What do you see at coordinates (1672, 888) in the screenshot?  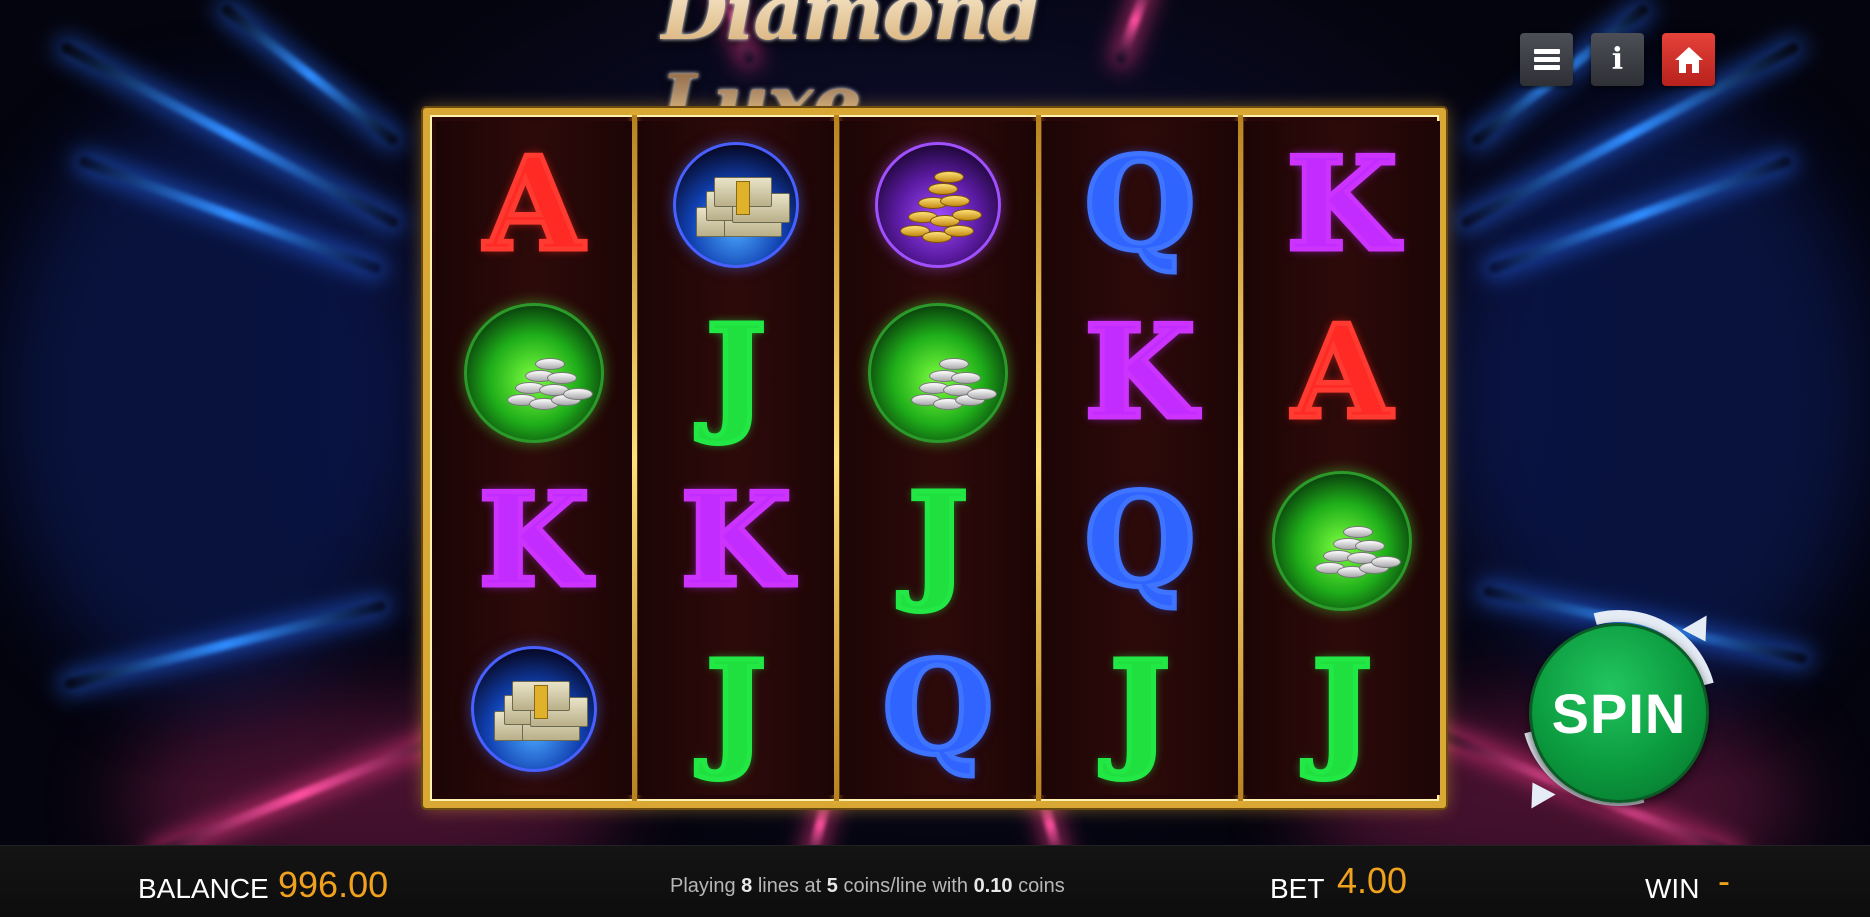 I see `win-label: WIN` at bounding box center [1672, 888].